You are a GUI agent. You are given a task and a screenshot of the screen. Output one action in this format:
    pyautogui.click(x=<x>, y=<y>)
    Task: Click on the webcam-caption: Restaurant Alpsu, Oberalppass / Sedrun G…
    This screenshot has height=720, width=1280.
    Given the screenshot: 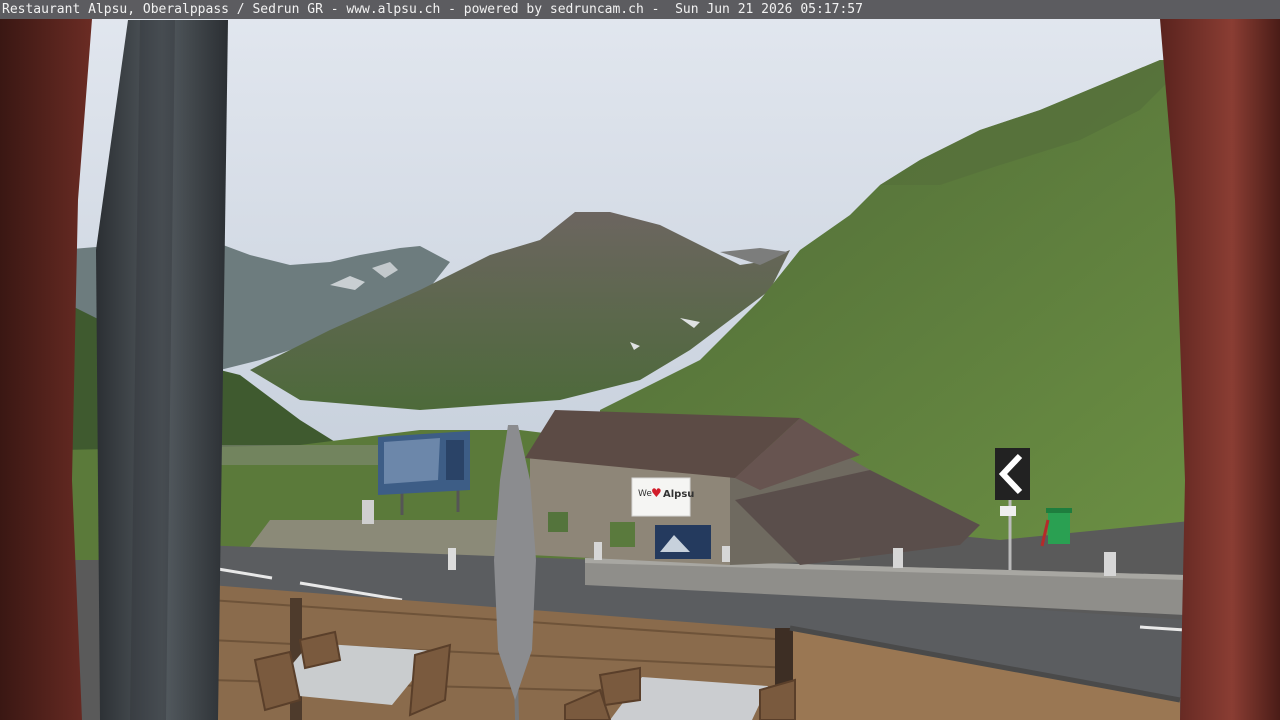 What is the action you would take?
    pyautogui.click(x=640, y=9)
    